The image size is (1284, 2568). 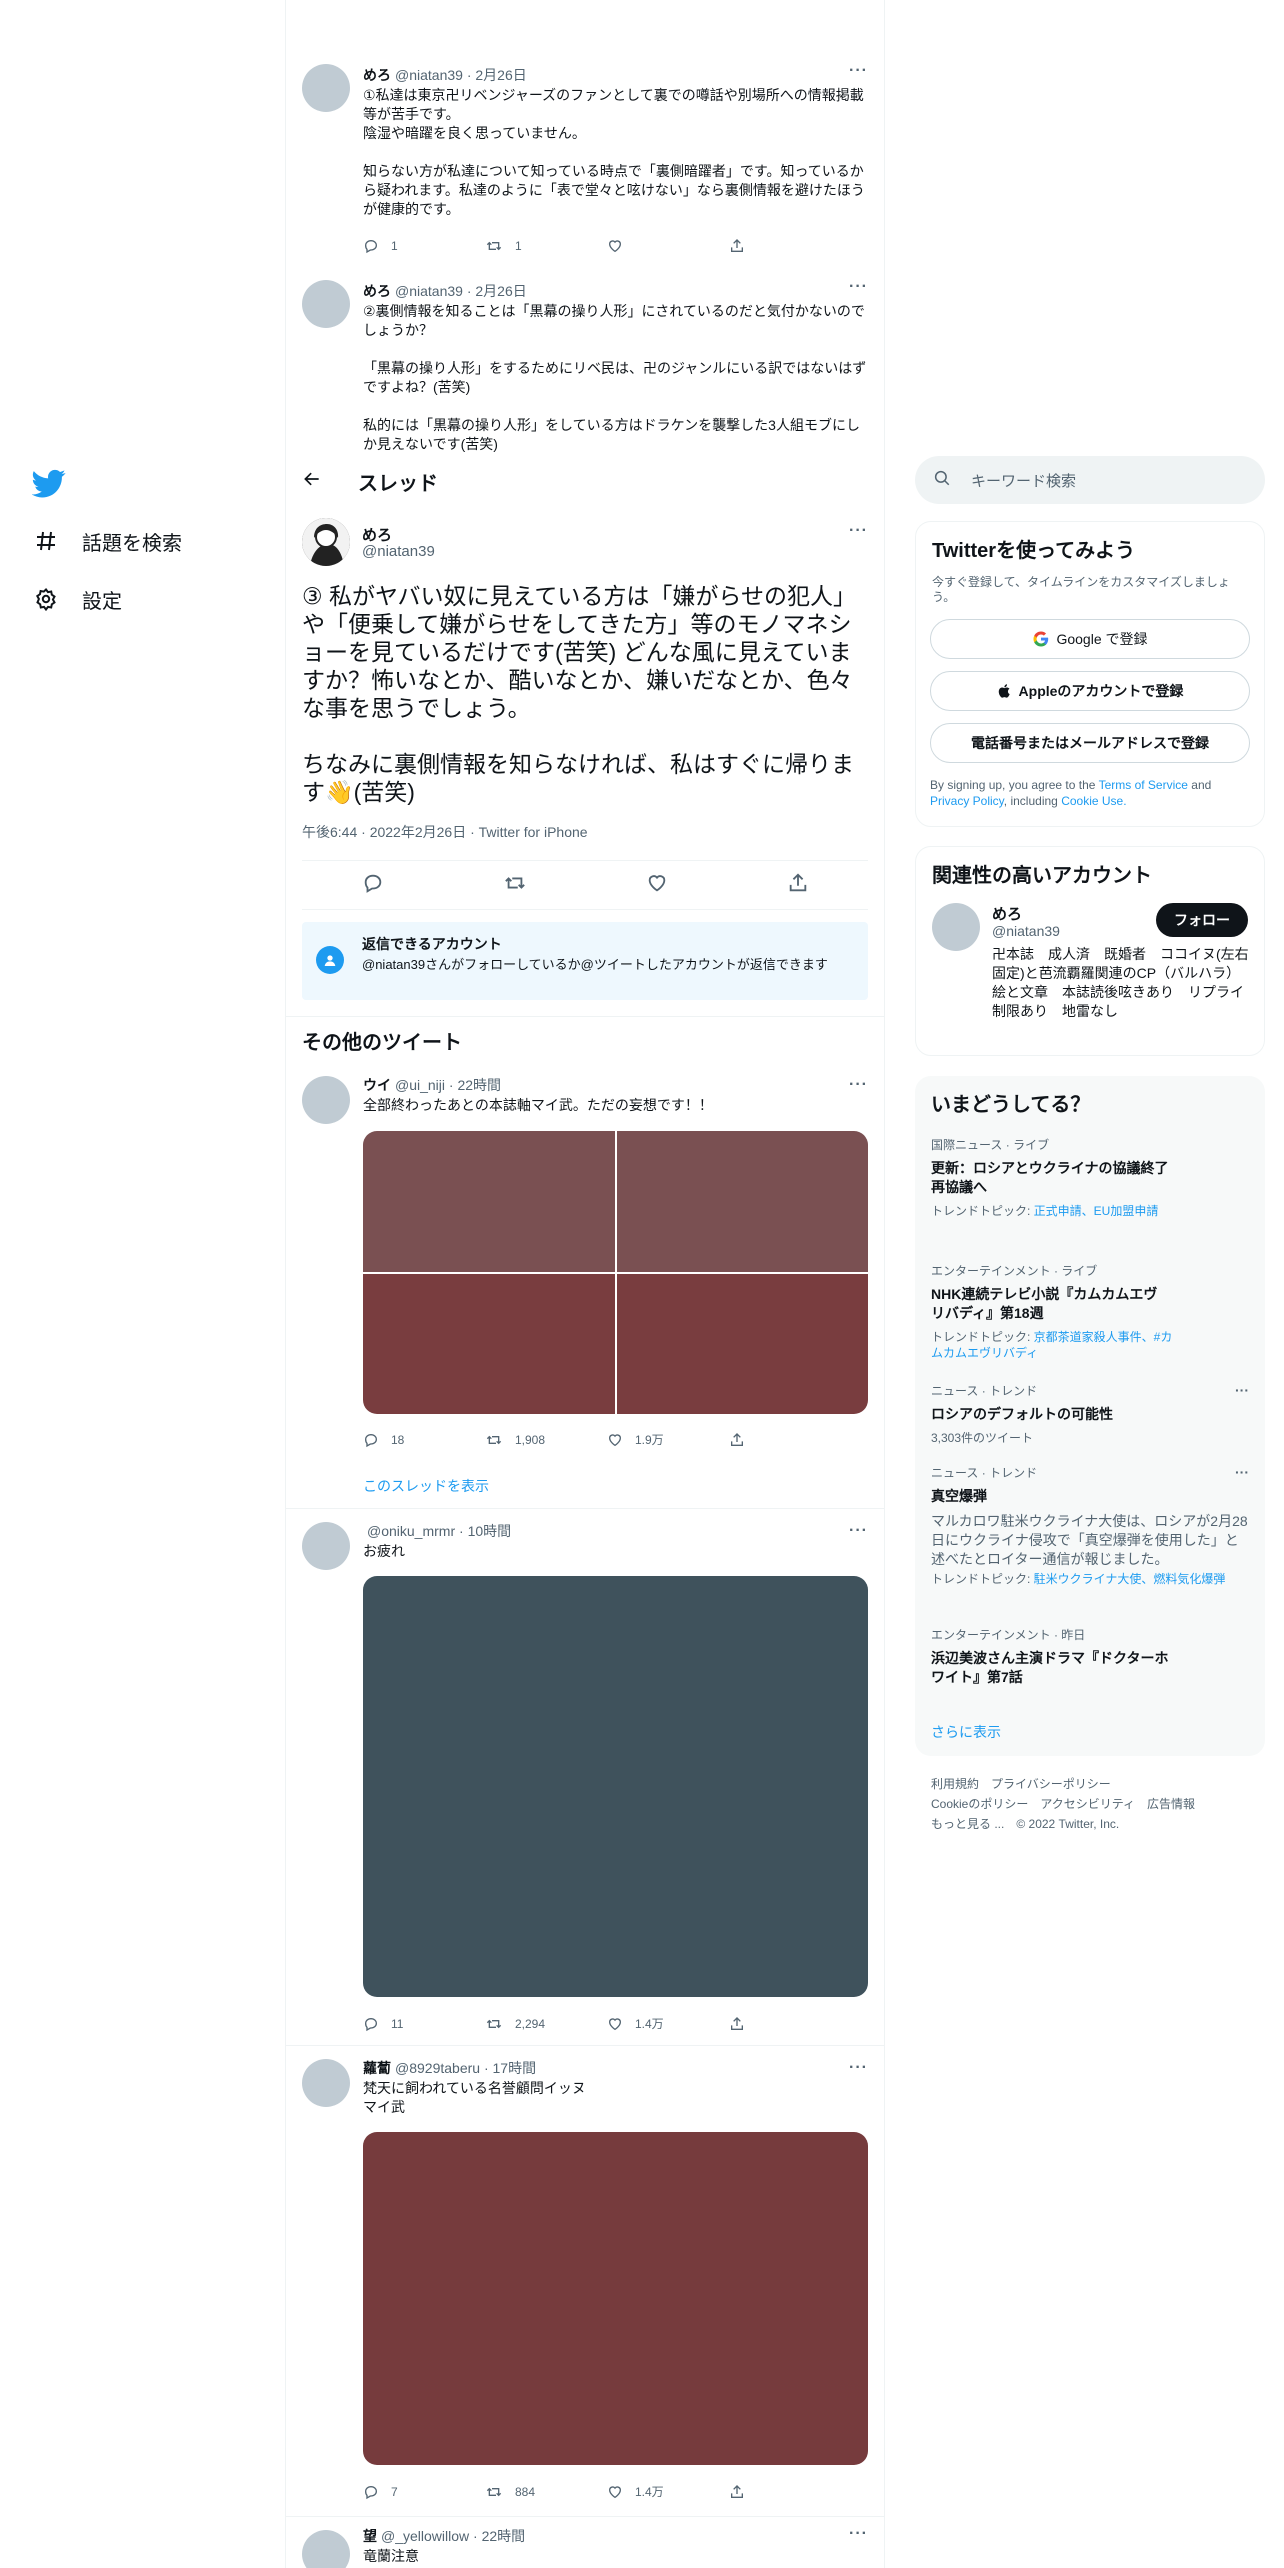 I want to click on twitter-logo-icon, so click(x=48, y=483).